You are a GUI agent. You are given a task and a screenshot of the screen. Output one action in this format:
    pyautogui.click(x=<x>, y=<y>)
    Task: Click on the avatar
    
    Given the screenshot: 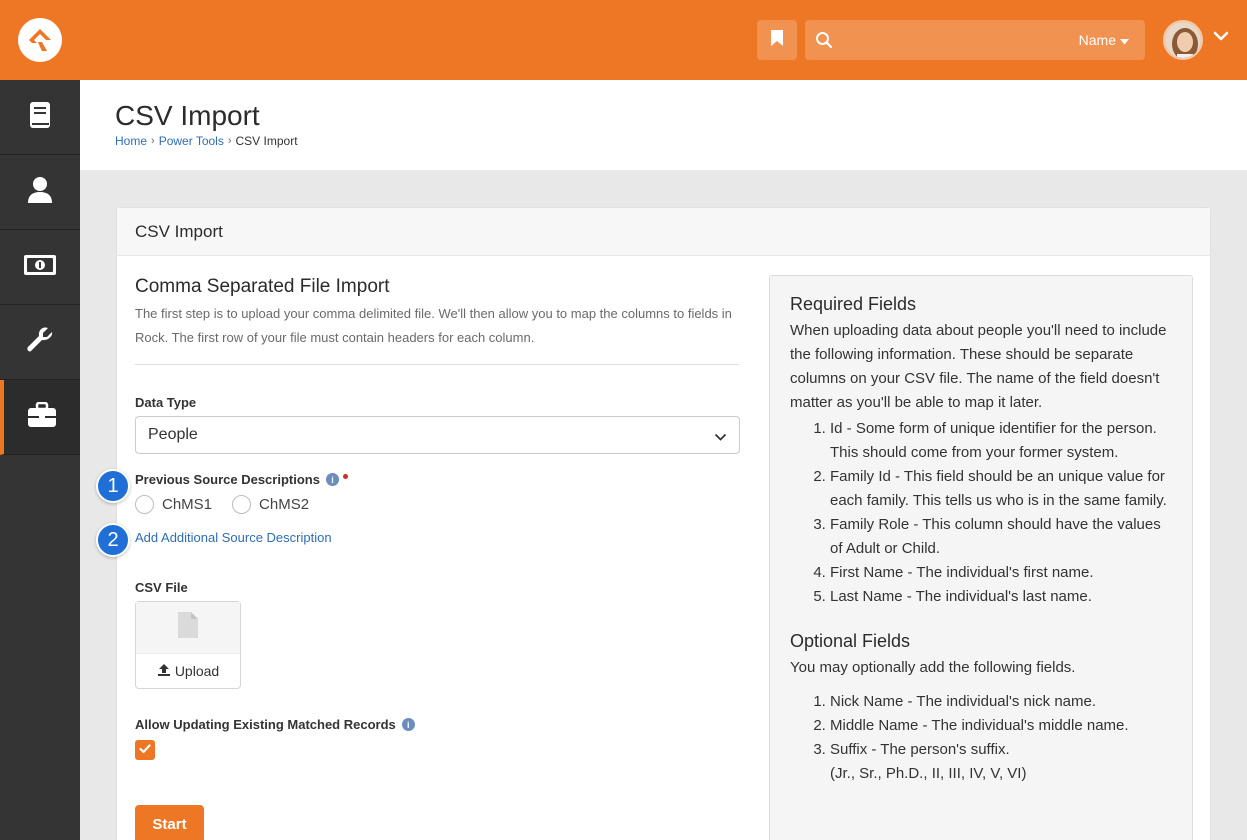 What is the action you would take?
    pyautogui.click(x=1183, y=40)
    